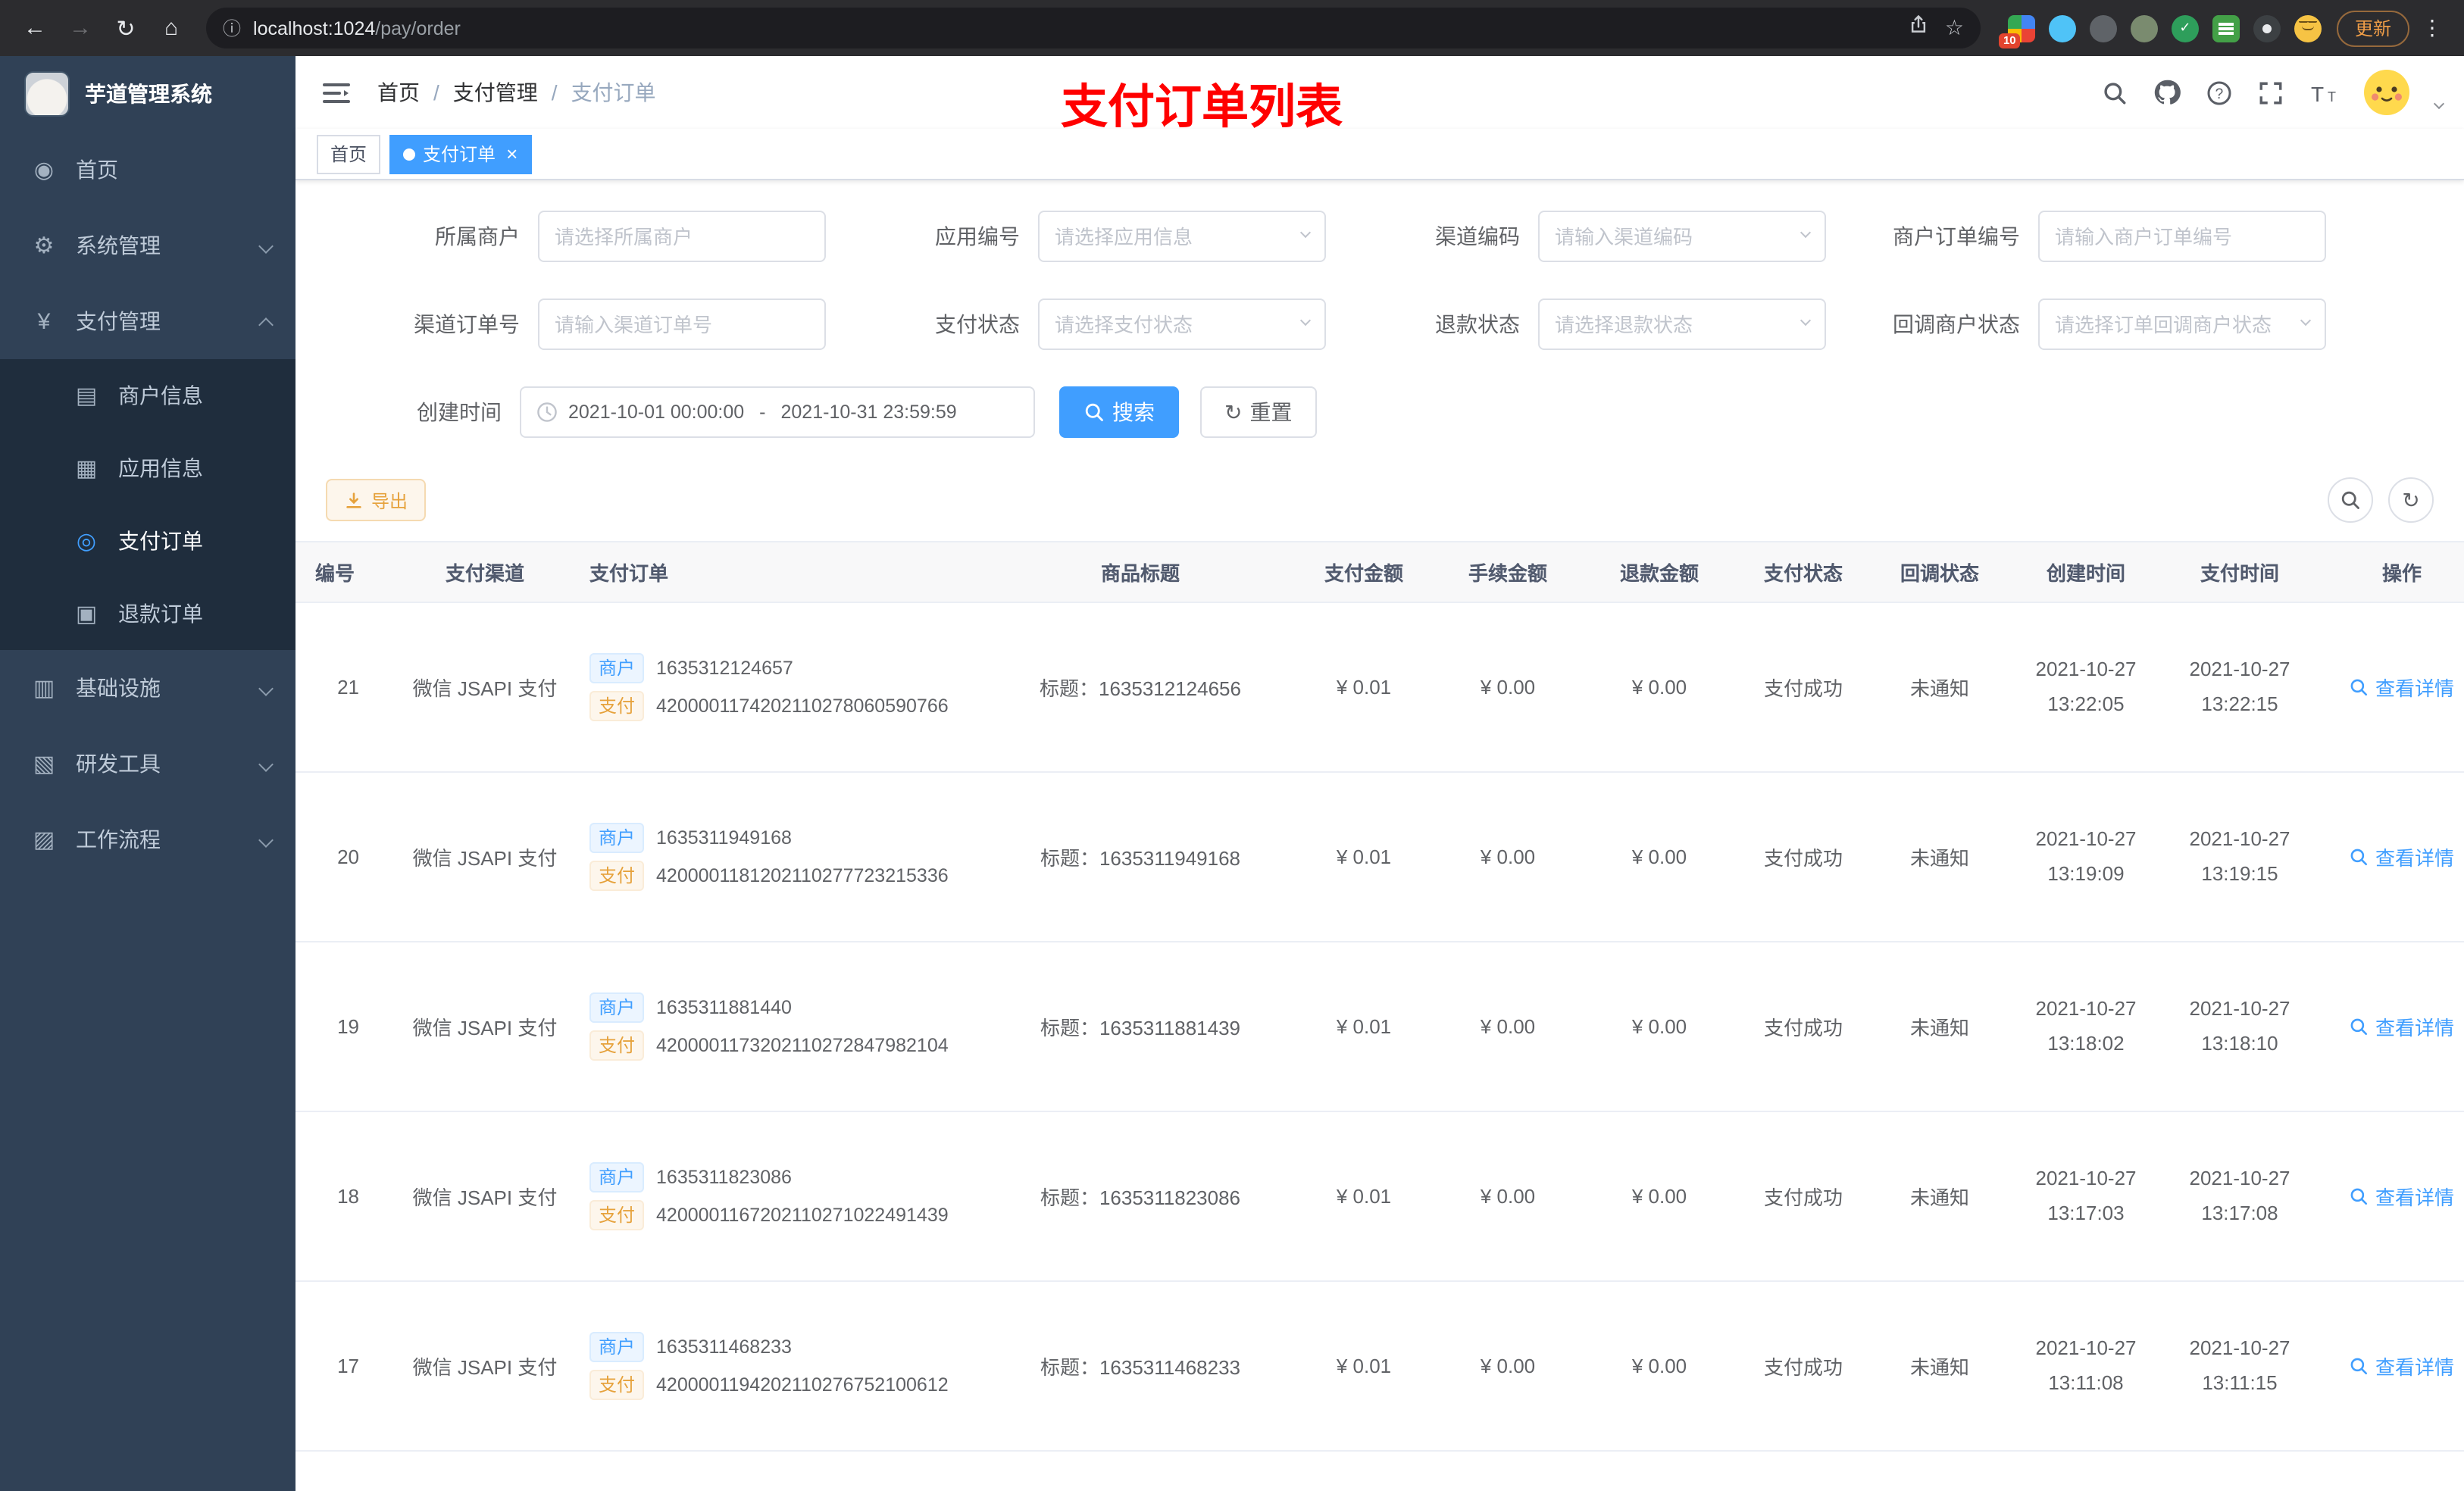 The width and height of the screenshot is (2464, 1491). Describe the element at coordinates (547, 412) in the screenshot. I see `clock-icon` at that location.